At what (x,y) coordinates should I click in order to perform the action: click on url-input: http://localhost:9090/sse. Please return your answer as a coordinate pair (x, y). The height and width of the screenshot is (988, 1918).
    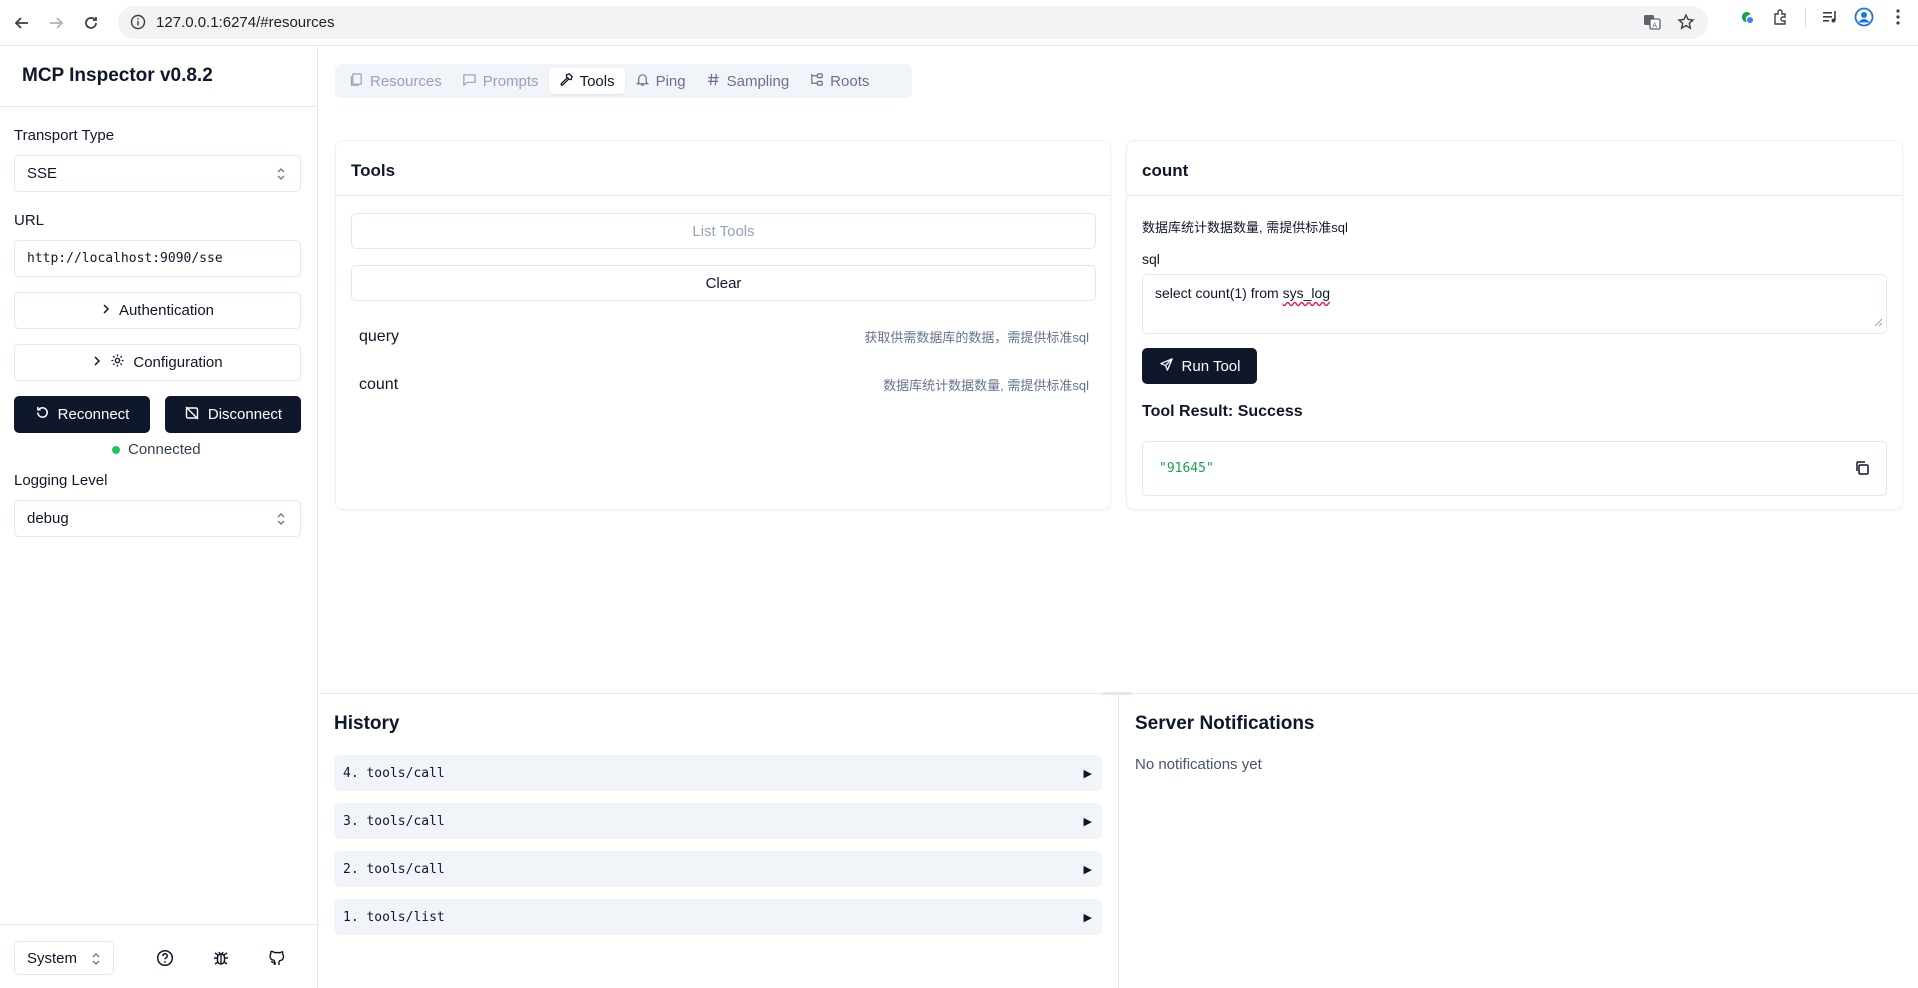
    Looking at the image, I should click on (157, 258).